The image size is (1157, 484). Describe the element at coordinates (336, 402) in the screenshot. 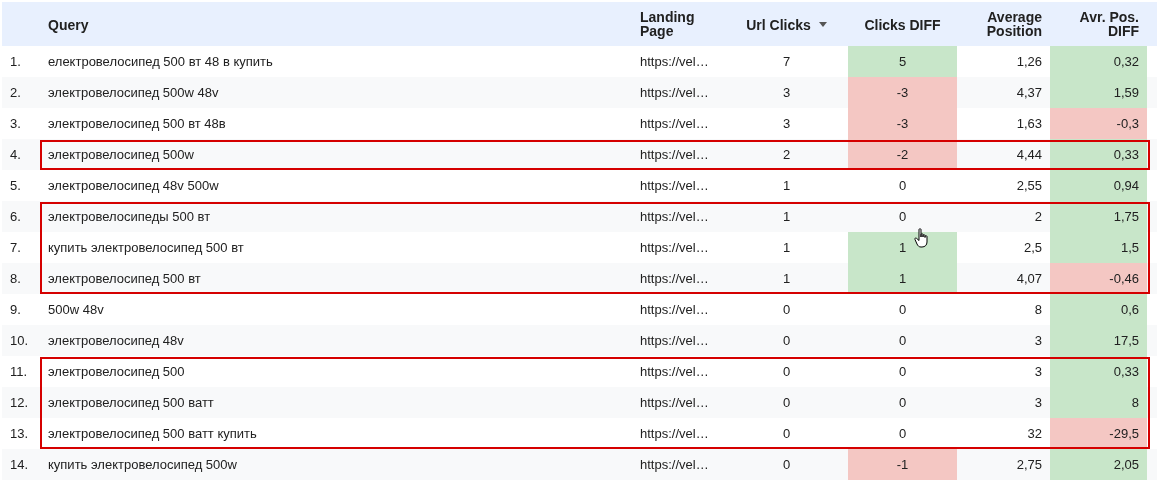

I see `table-cell: электровелосипед 500 ватт` at that location.